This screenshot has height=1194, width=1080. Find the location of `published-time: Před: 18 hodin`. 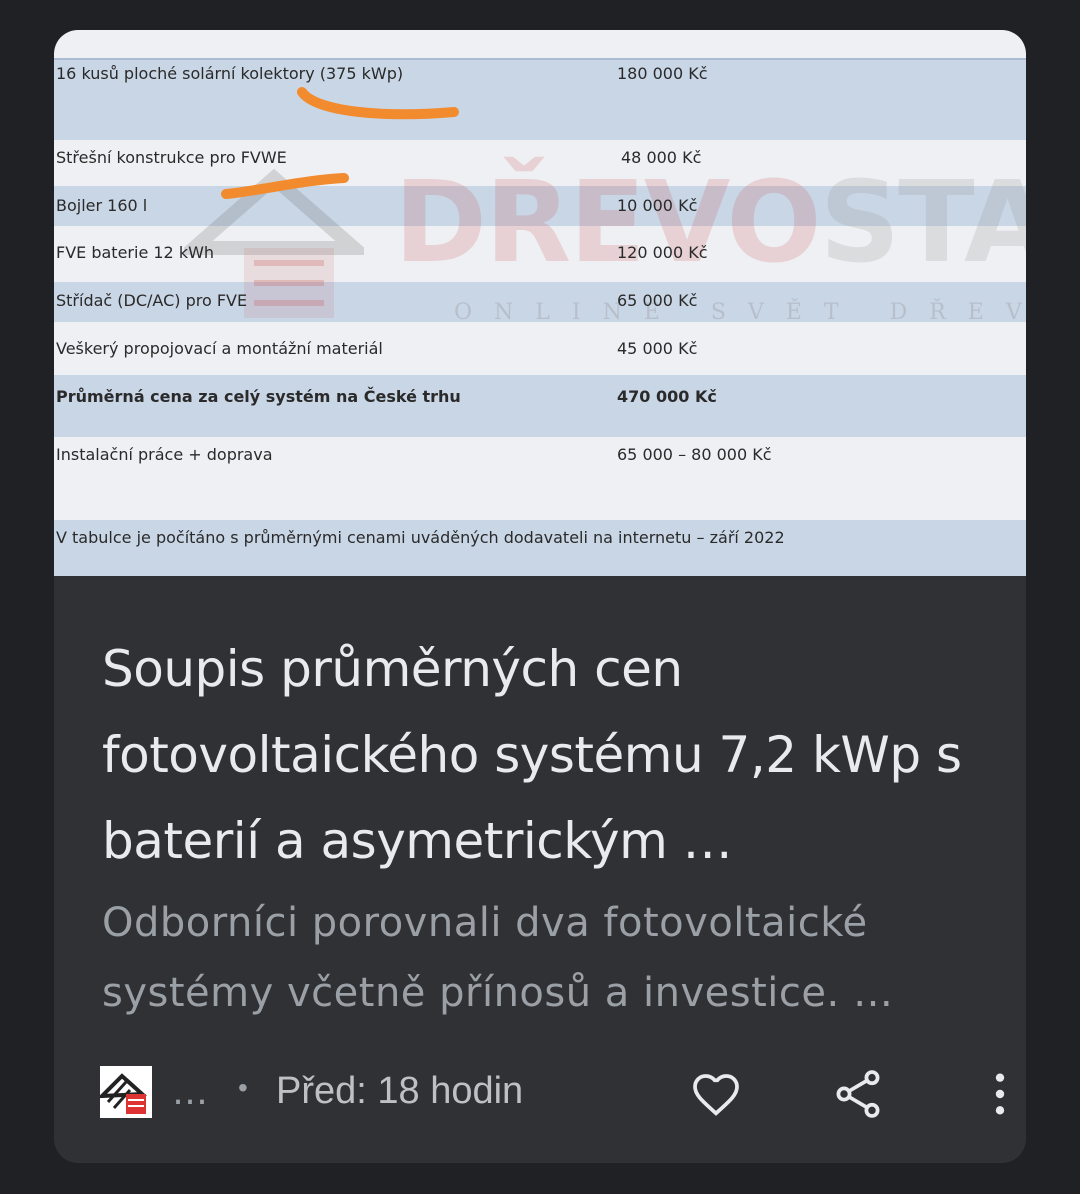

published-time: Před: 18 hodin is located at coordinates (400, 1091).